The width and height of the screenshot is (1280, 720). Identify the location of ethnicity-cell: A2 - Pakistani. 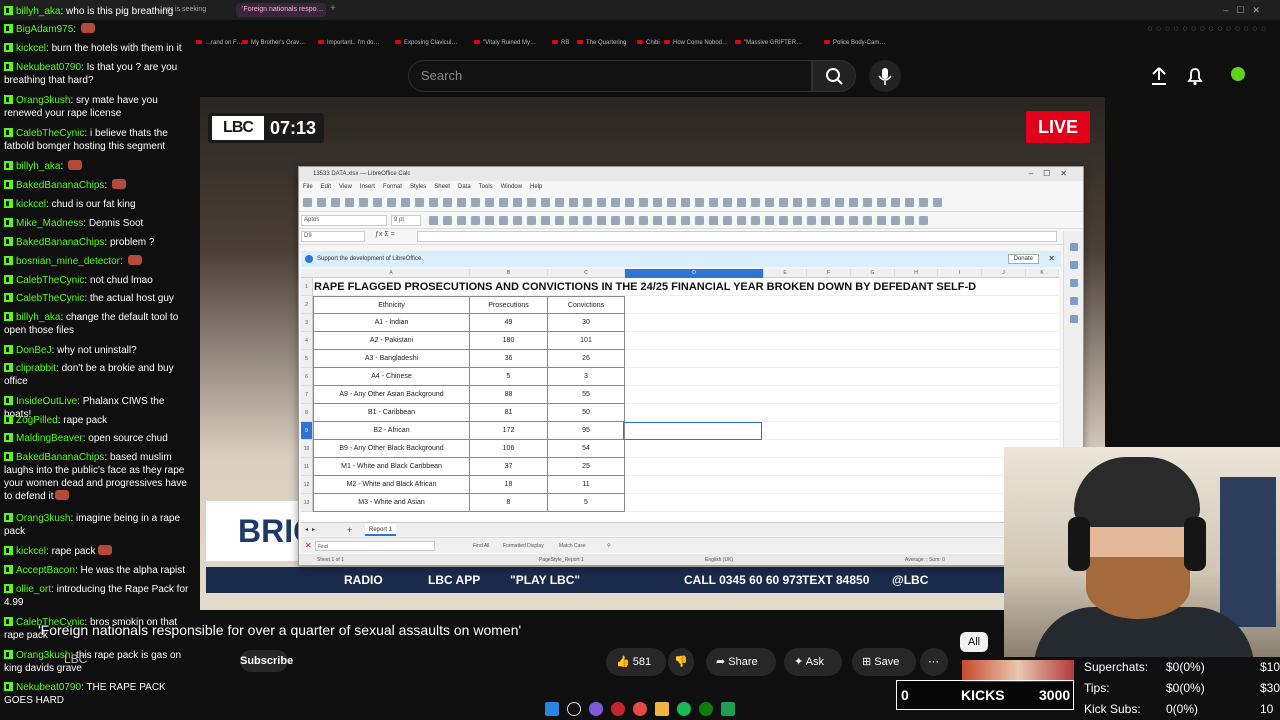
(391, 341).